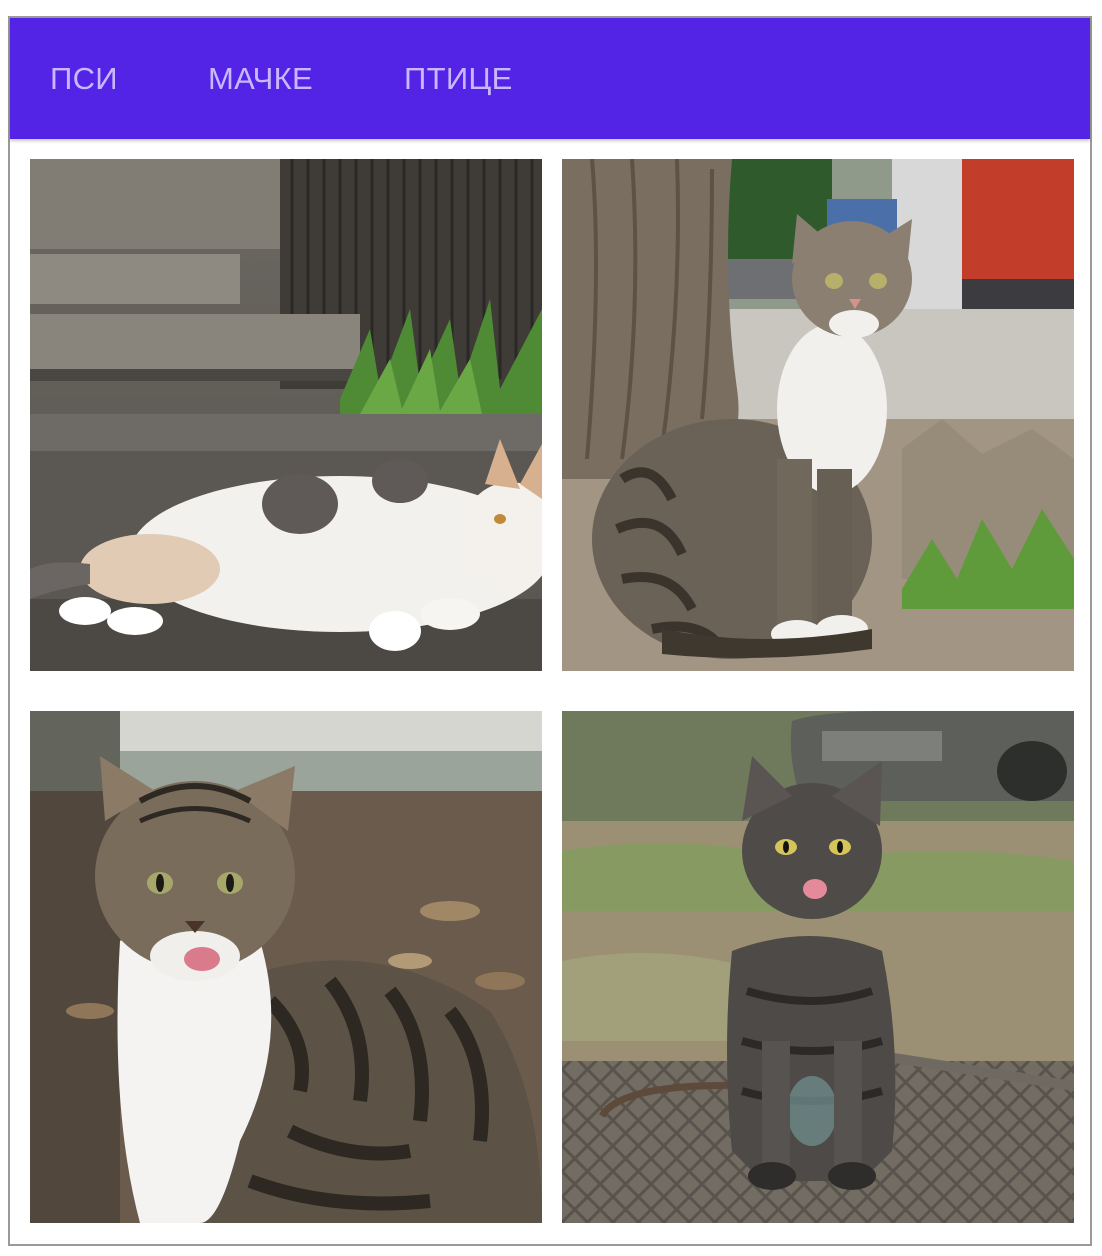  What do you see at coordinates (260, 78) in the screenshot?
I see `tab-cats: МАЧКЕ` at bounding box center [260, 78].